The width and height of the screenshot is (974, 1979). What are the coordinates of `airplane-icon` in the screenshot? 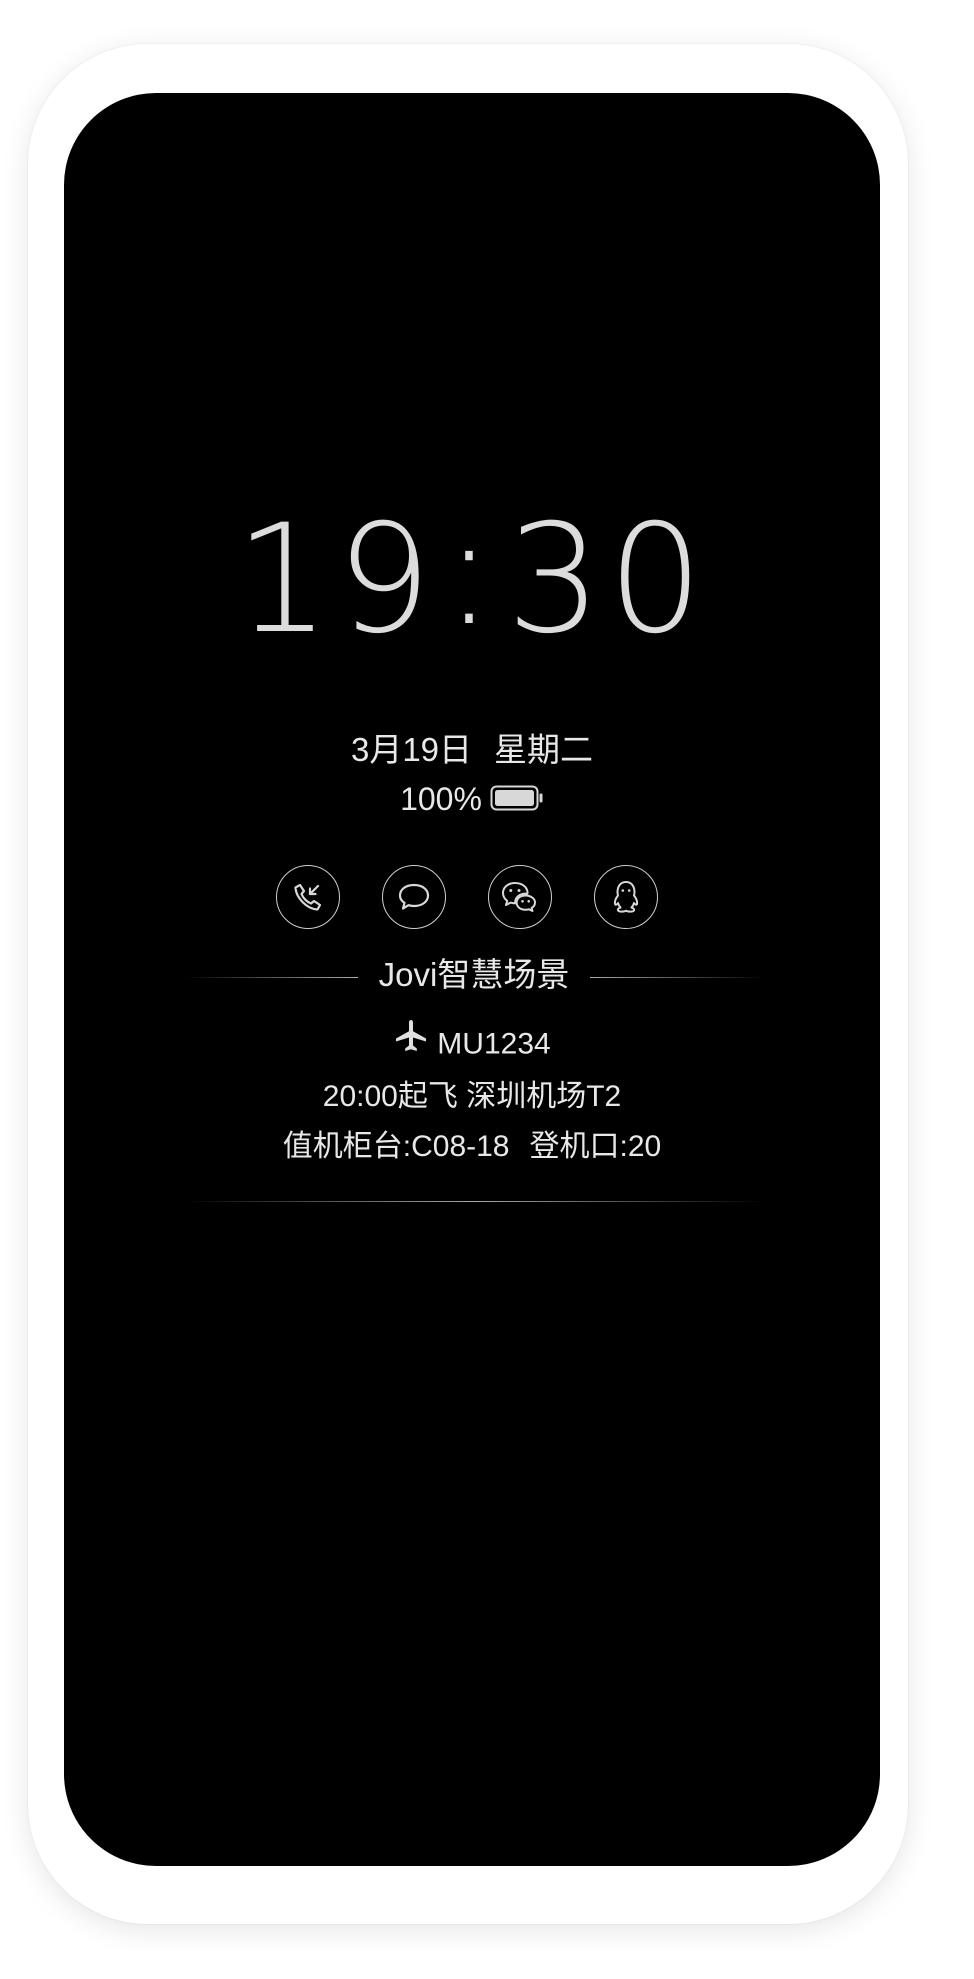 It's located at (411, 1042).